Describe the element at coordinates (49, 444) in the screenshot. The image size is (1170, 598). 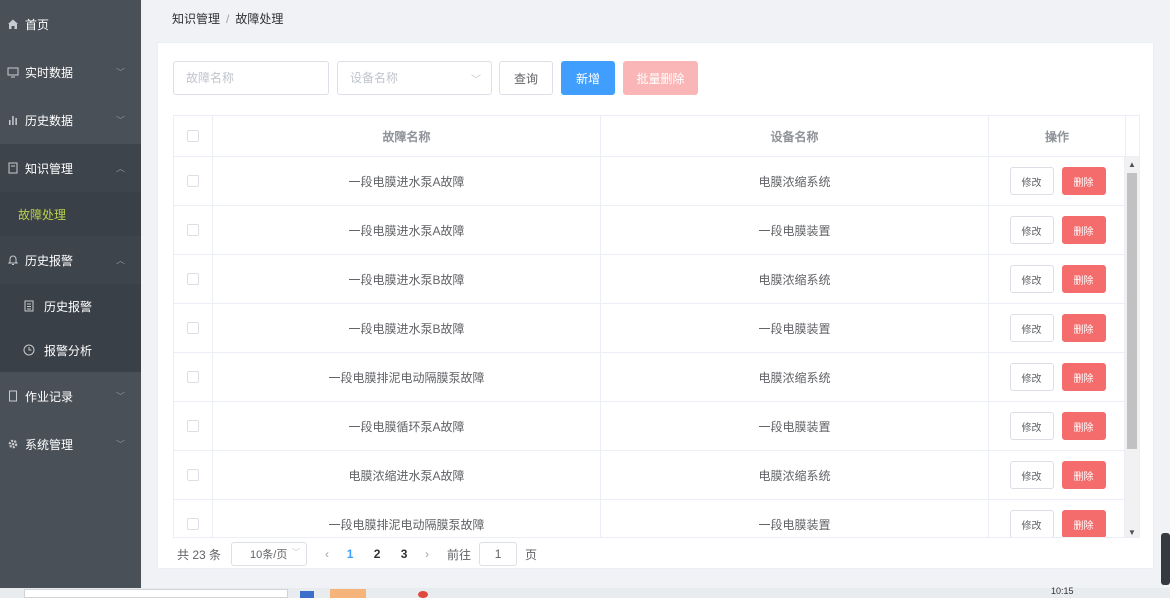
I see `sidebar-item-label: 系统管理` at that location.